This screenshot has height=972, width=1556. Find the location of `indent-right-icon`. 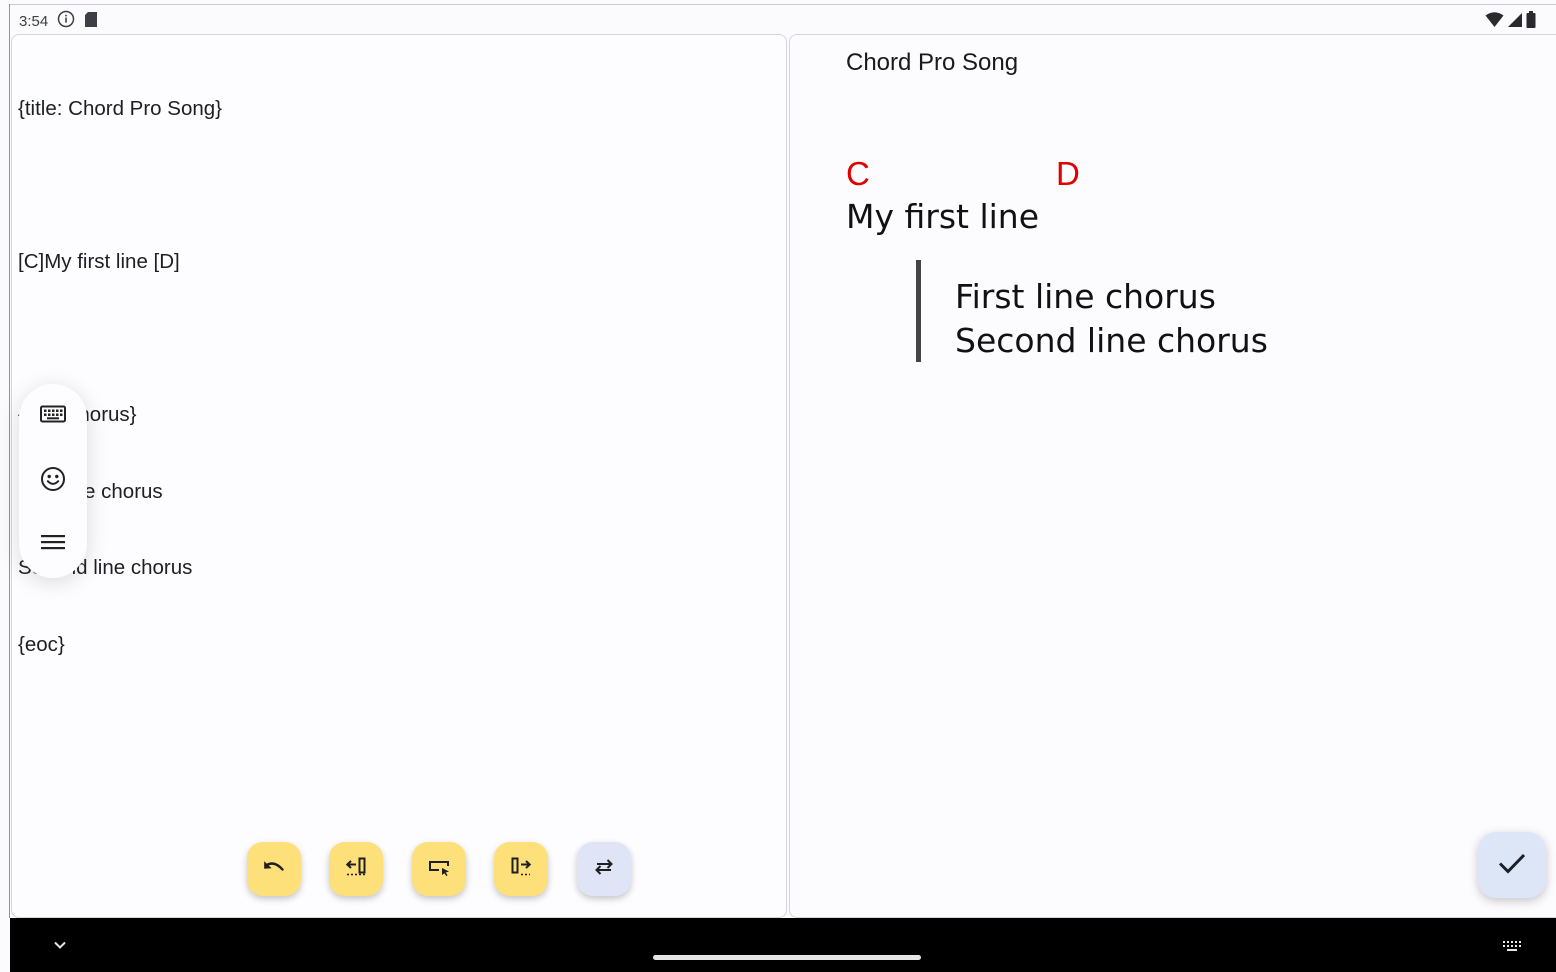

indent-right-icon is located at coordinates (521, 869).